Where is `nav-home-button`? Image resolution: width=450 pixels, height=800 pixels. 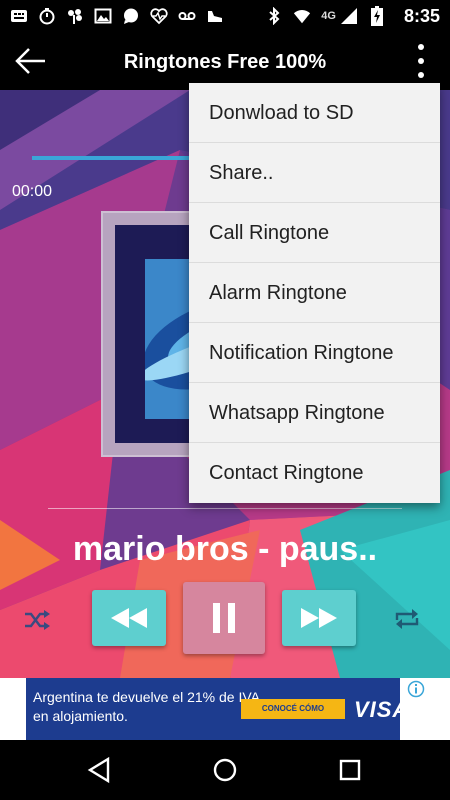 nav-home-button is located at coordinates (225, 770).